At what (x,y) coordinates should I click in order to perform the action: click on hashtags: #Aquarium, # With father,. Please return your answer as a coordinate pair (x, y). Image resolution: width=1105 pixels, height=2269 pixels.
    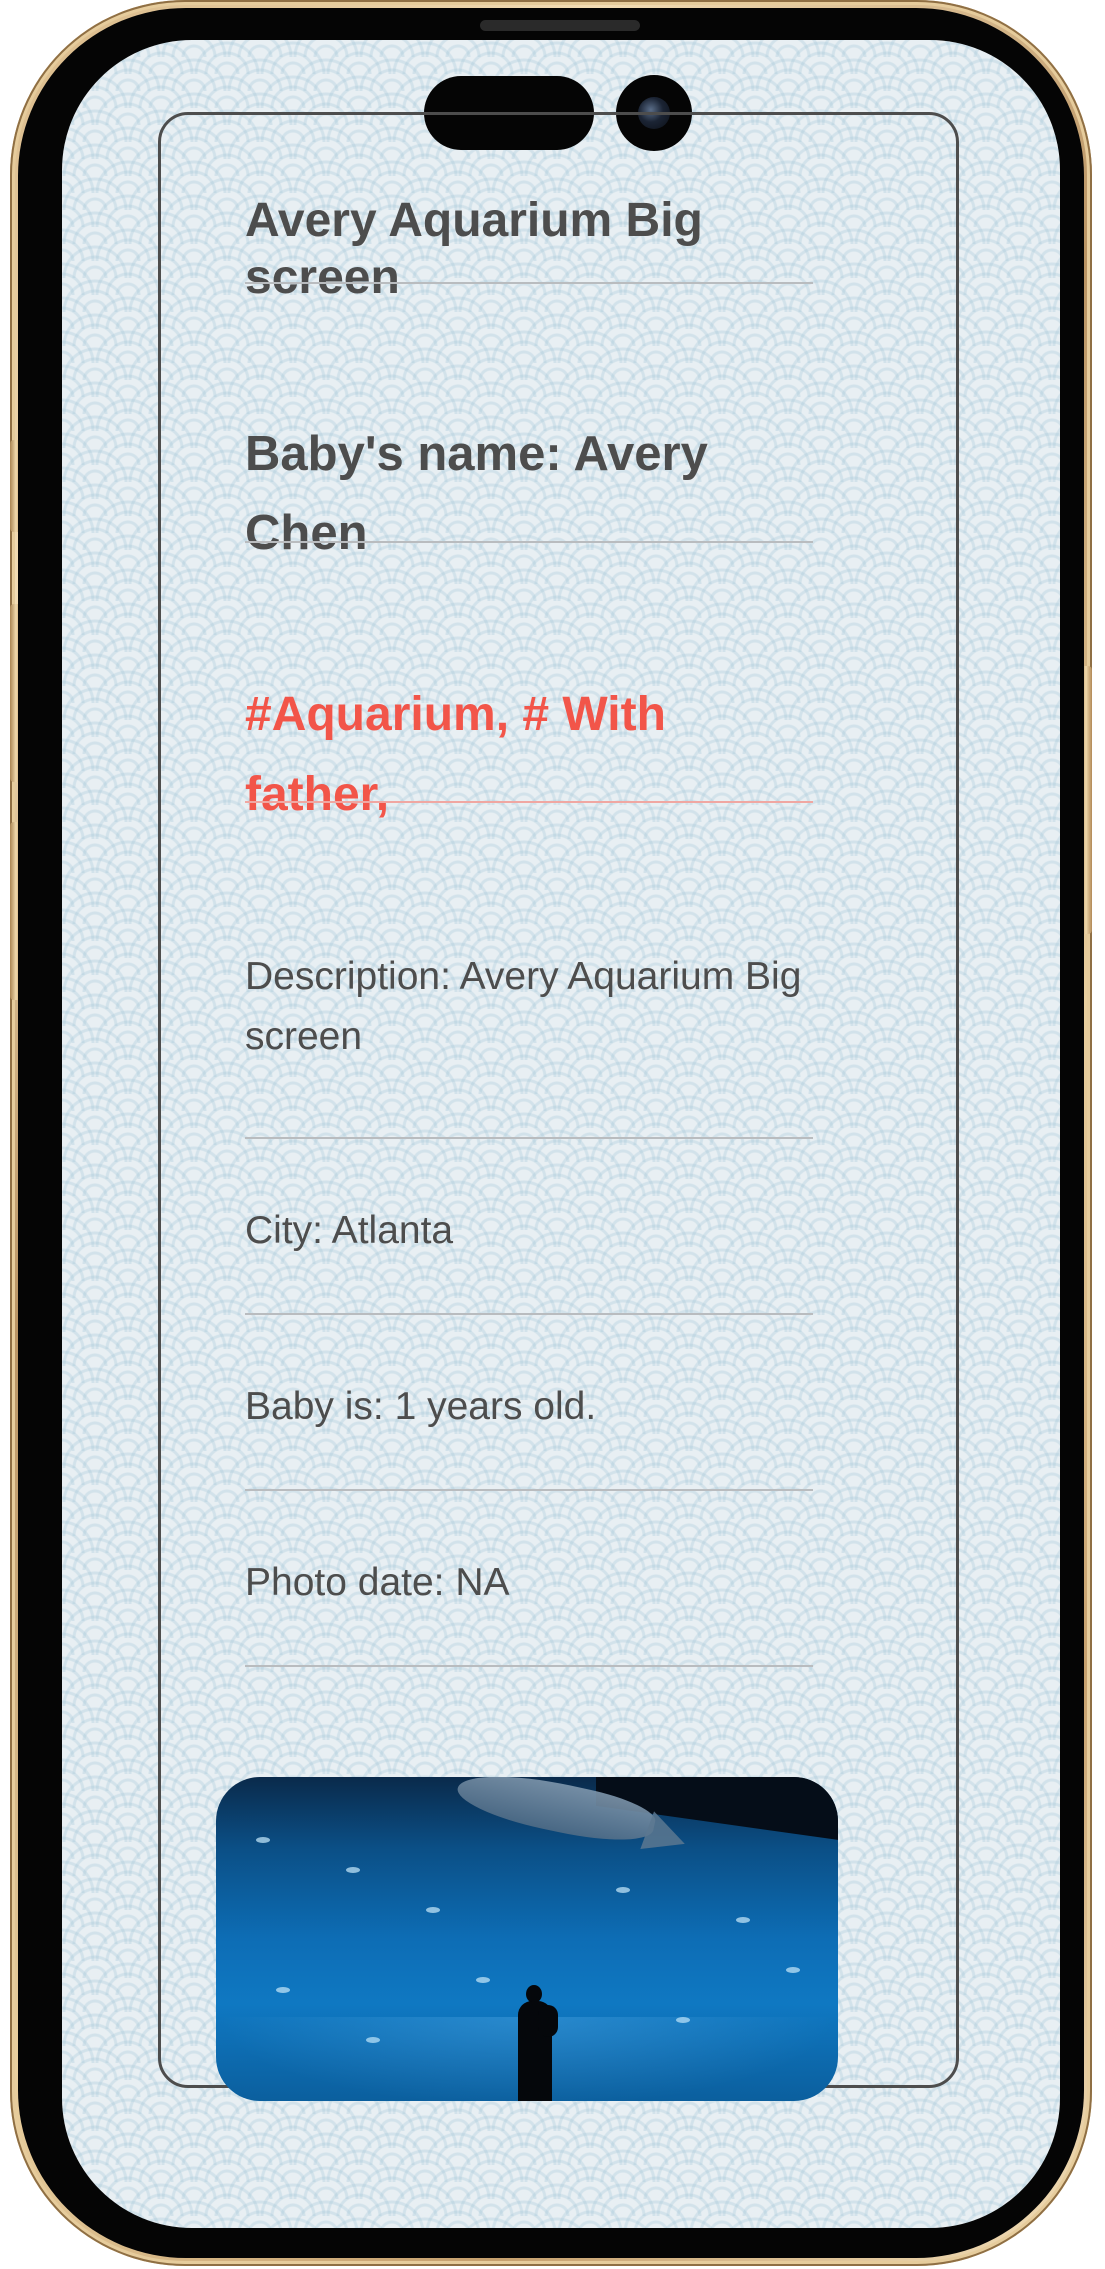
    Looking at the image, I should click on (529, 755).